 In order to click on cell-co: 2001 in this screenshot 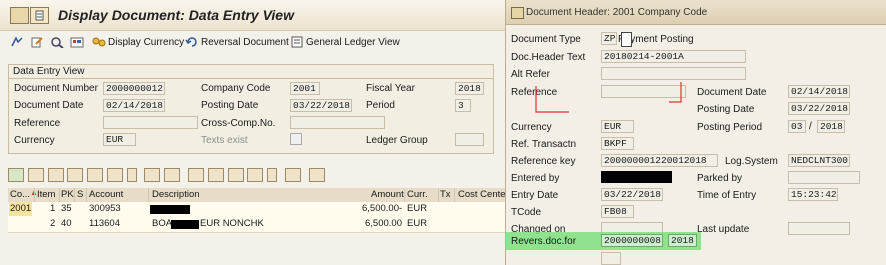, I will do `click(21, 209)`.